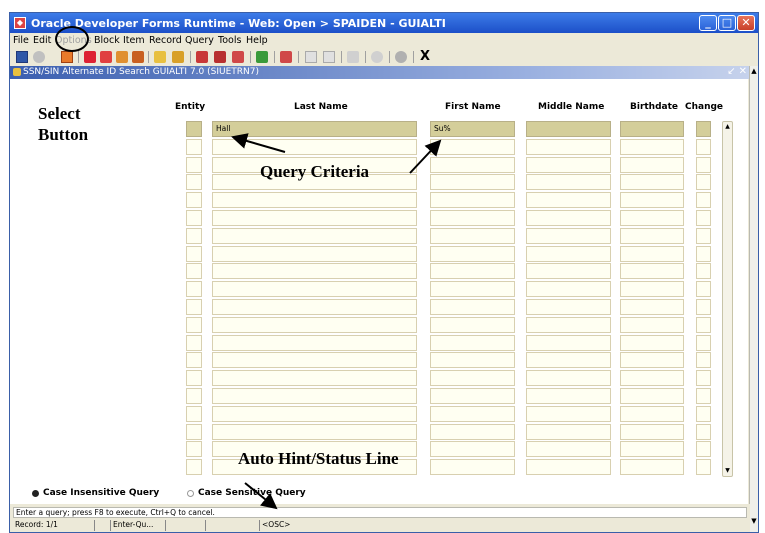  I want to click on maximize-button: □, so click(727, 23).